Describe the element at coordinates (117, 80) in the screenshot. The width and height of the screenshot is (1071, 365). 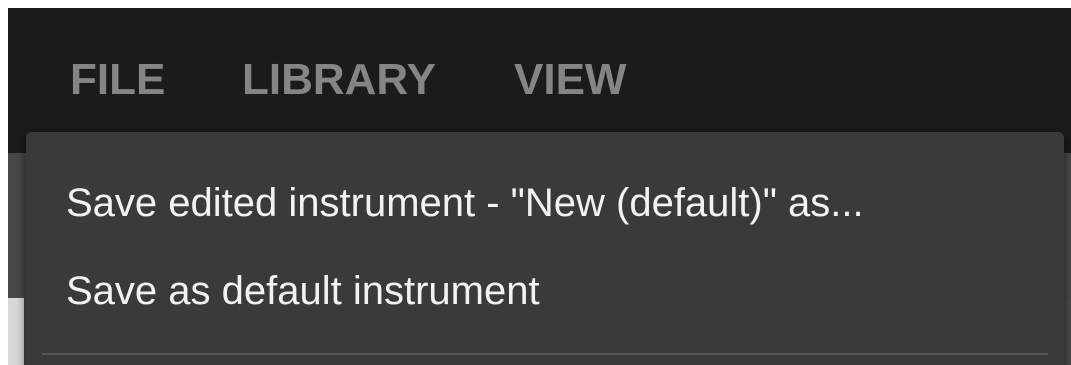
I see `menu-file: FILE` at that location.